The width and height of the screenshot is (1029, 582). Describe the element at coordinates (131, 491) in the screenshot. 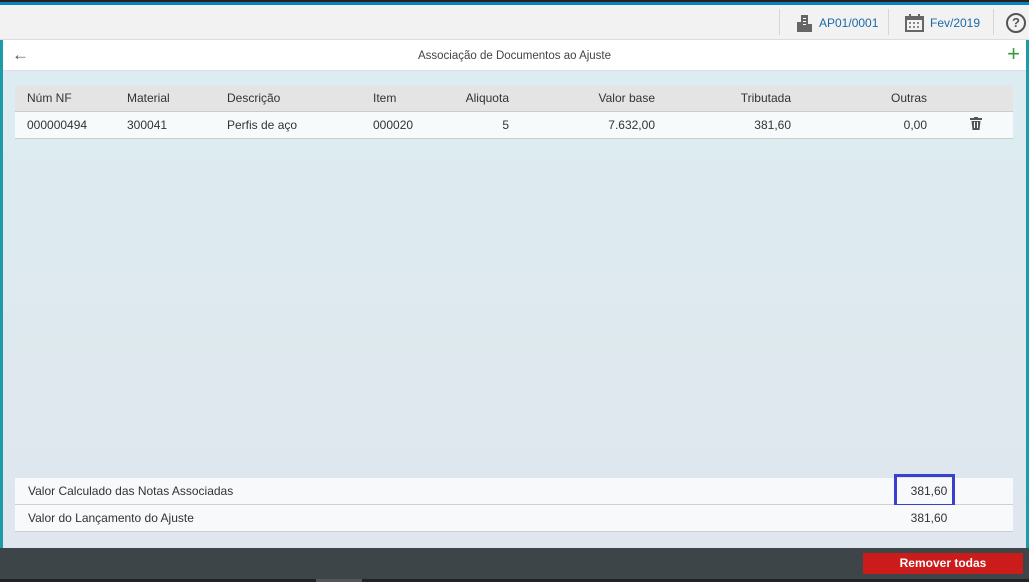

I see `summary-label: Valor Calculado das Notas Associadas` at that location.